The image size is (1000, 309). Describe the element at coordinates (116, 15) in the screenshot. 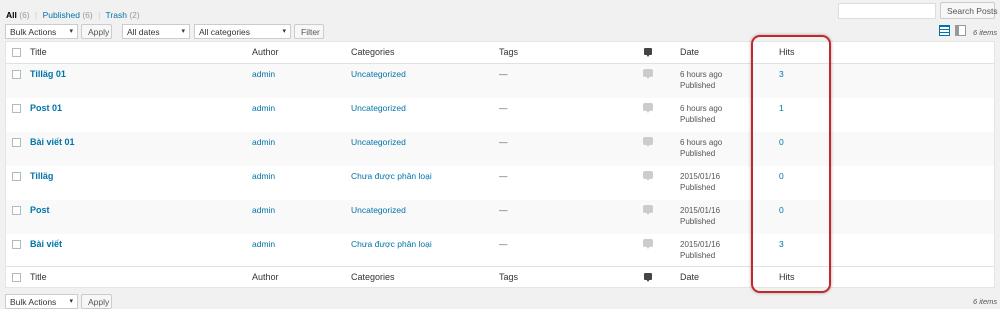

I see `status-trash-link: Trash` at that location.